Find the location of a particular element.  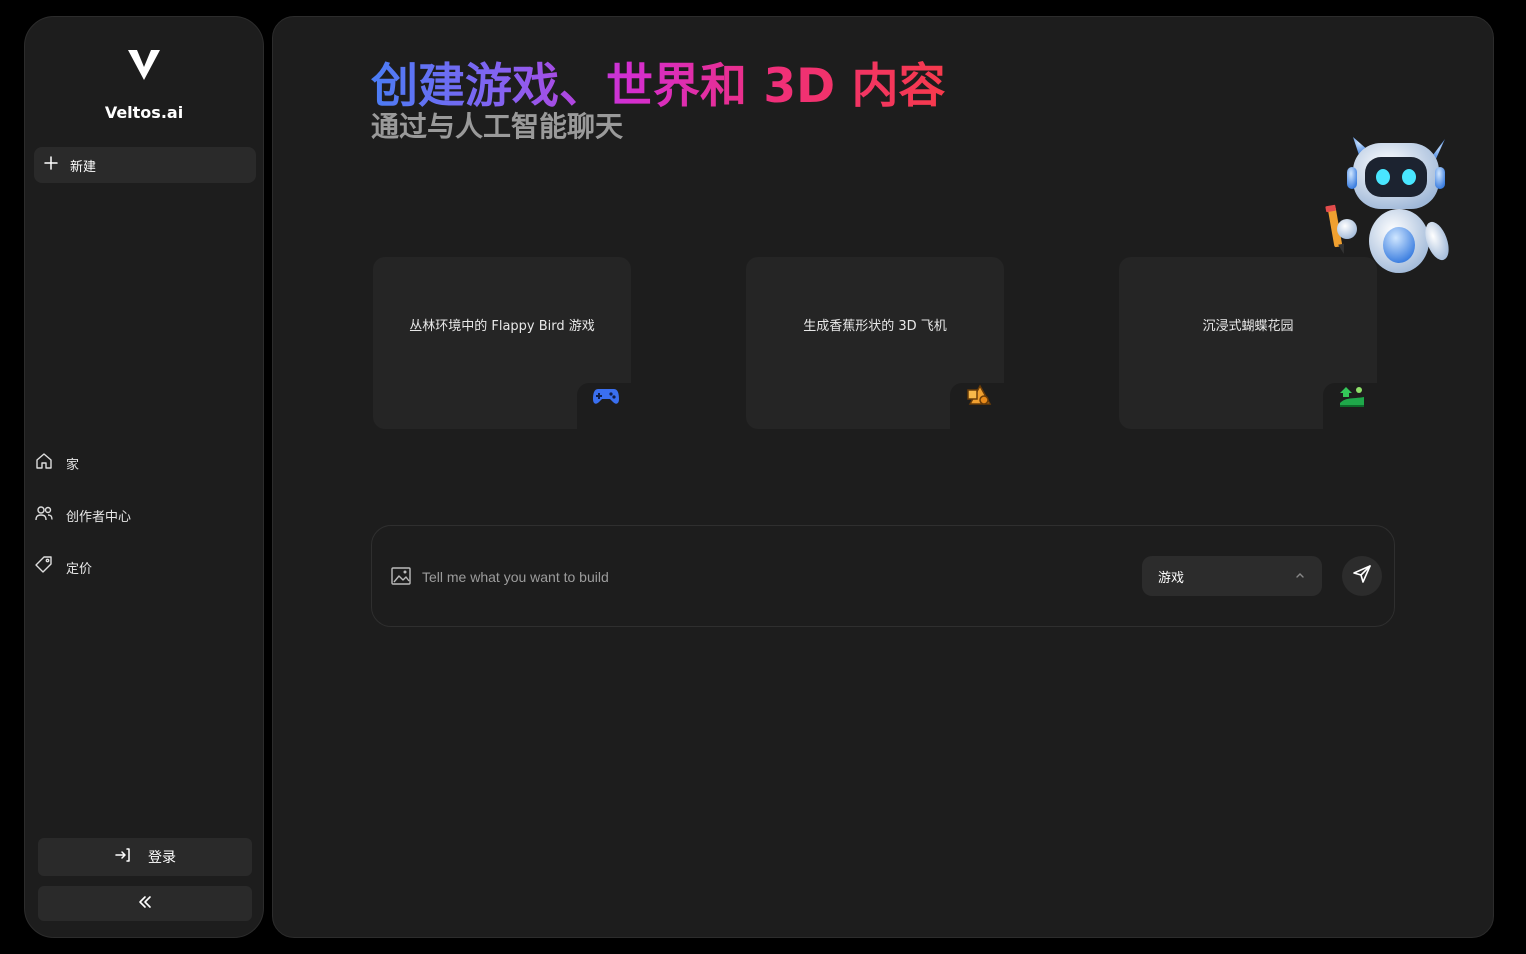

chevron-up-icon is located at coordinates (1300, 577).